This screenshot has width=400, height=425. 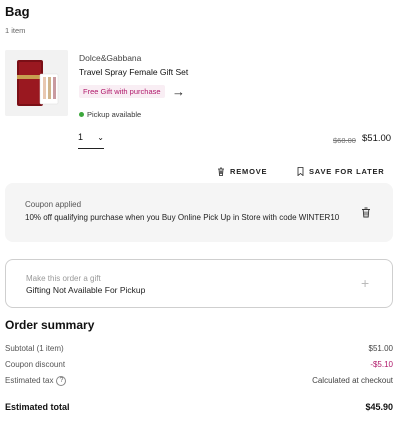 What do you see at coordinates (178, 91) in the screenshot?
I see `arrow-right-icon: →` at bounding box center [178, 91].